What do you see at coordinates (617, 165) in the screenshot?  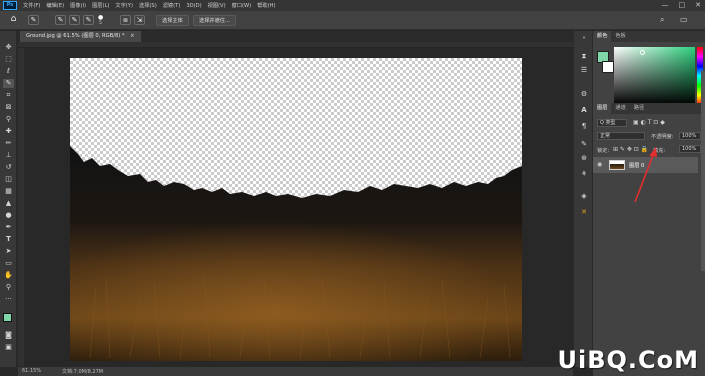 I see `layer-thumbnail` at bounding box center [617, 165].